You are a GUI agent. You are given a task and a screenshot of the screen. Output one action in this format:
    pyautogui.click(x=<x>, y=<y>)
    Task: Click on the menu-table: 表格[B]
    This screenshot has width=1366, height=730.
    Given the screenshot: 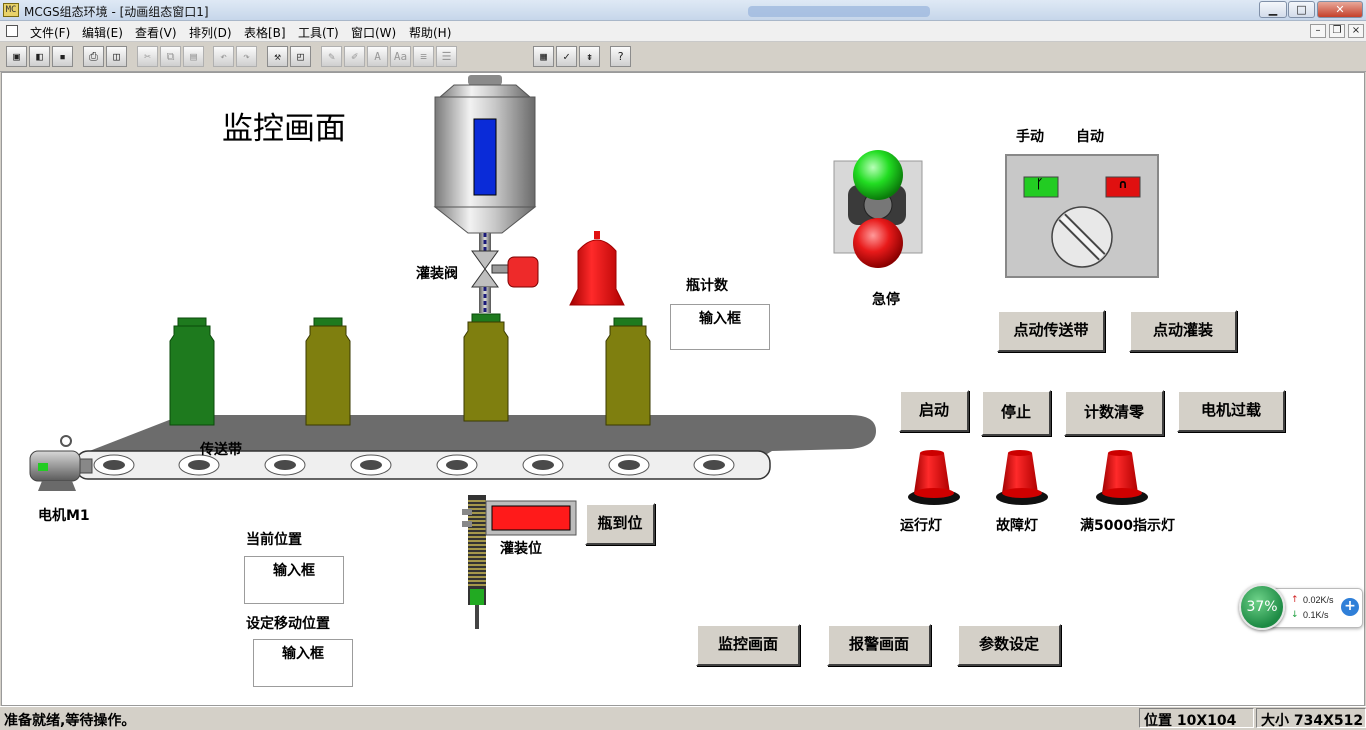 What is the action you would take?
    pyautogui.click(x=265, y=32)
    